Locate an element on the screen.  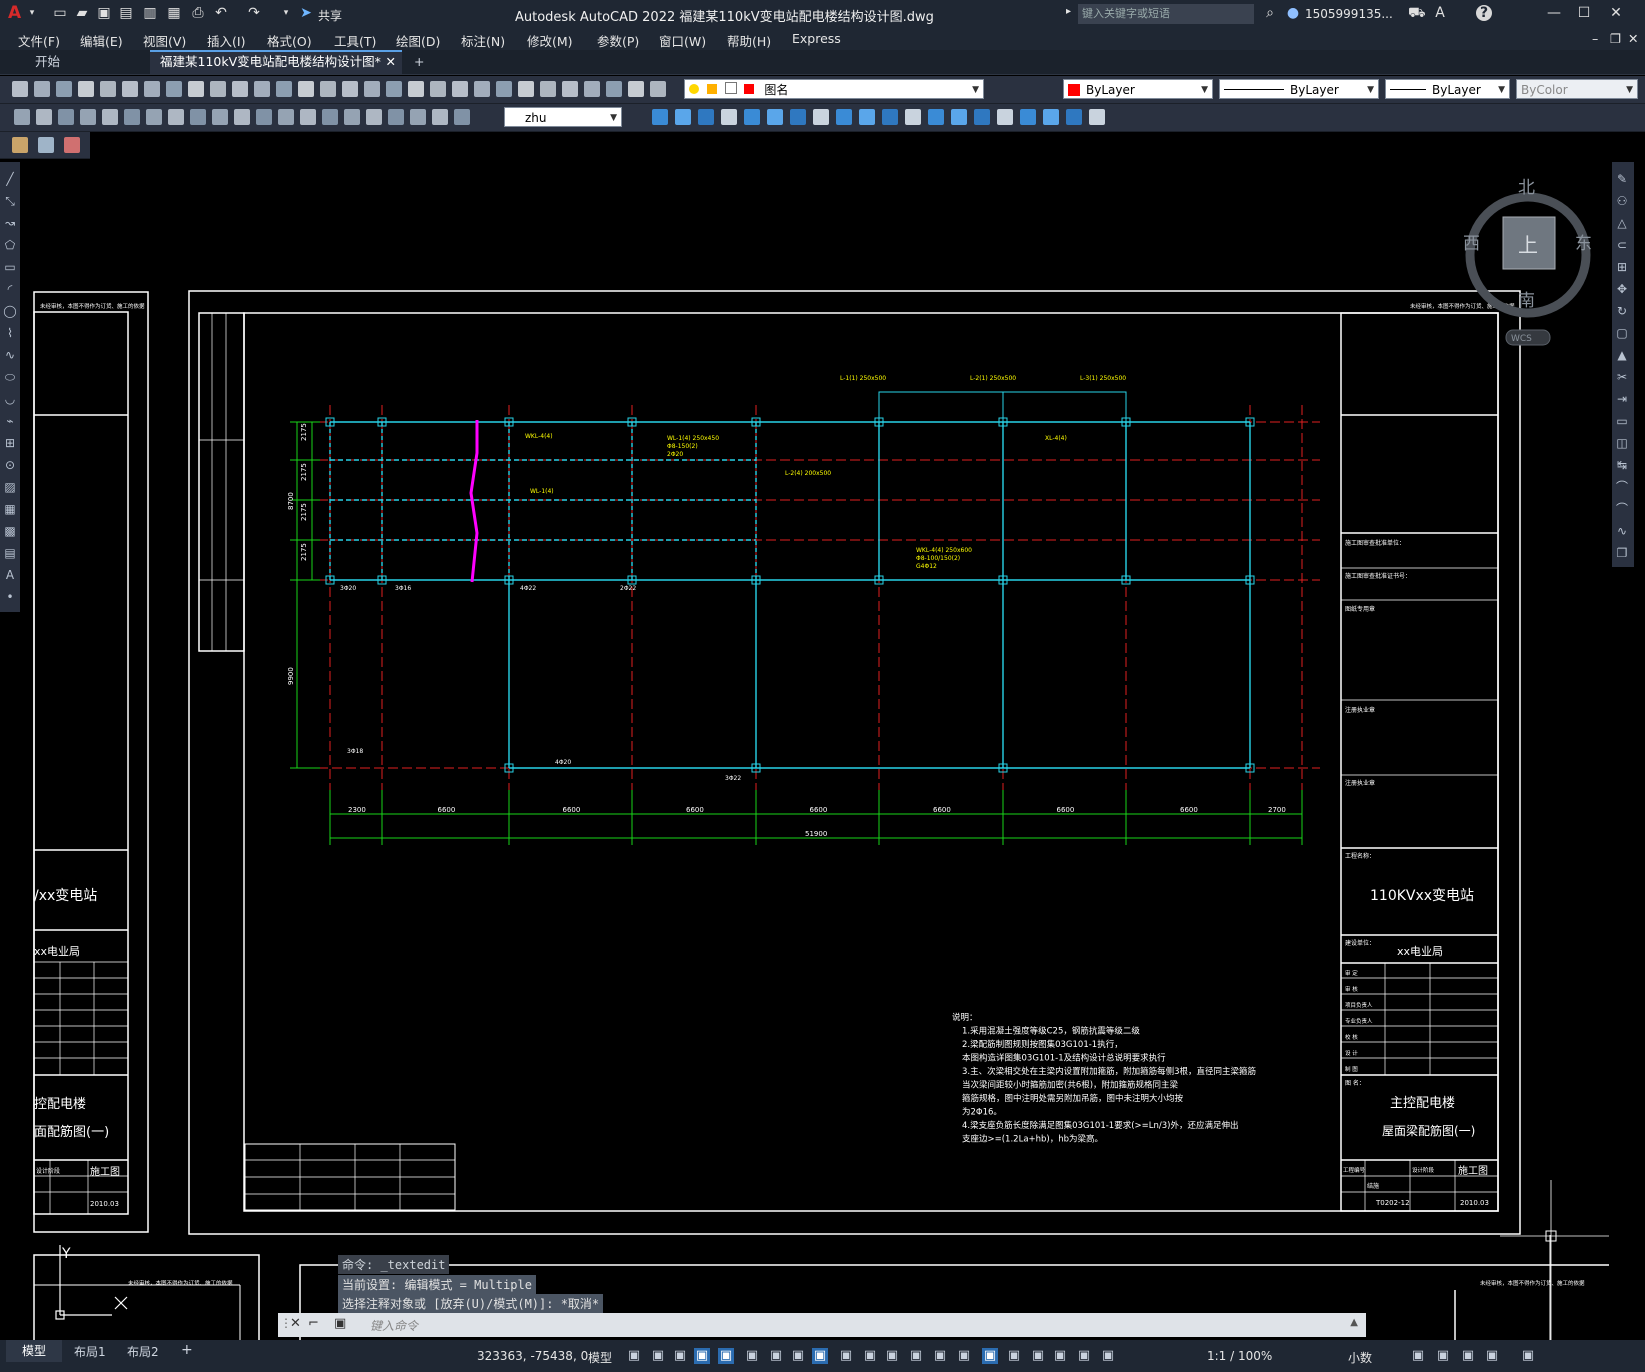
snap-menu-icon: ▣ is located at coordinates (680, 1356).